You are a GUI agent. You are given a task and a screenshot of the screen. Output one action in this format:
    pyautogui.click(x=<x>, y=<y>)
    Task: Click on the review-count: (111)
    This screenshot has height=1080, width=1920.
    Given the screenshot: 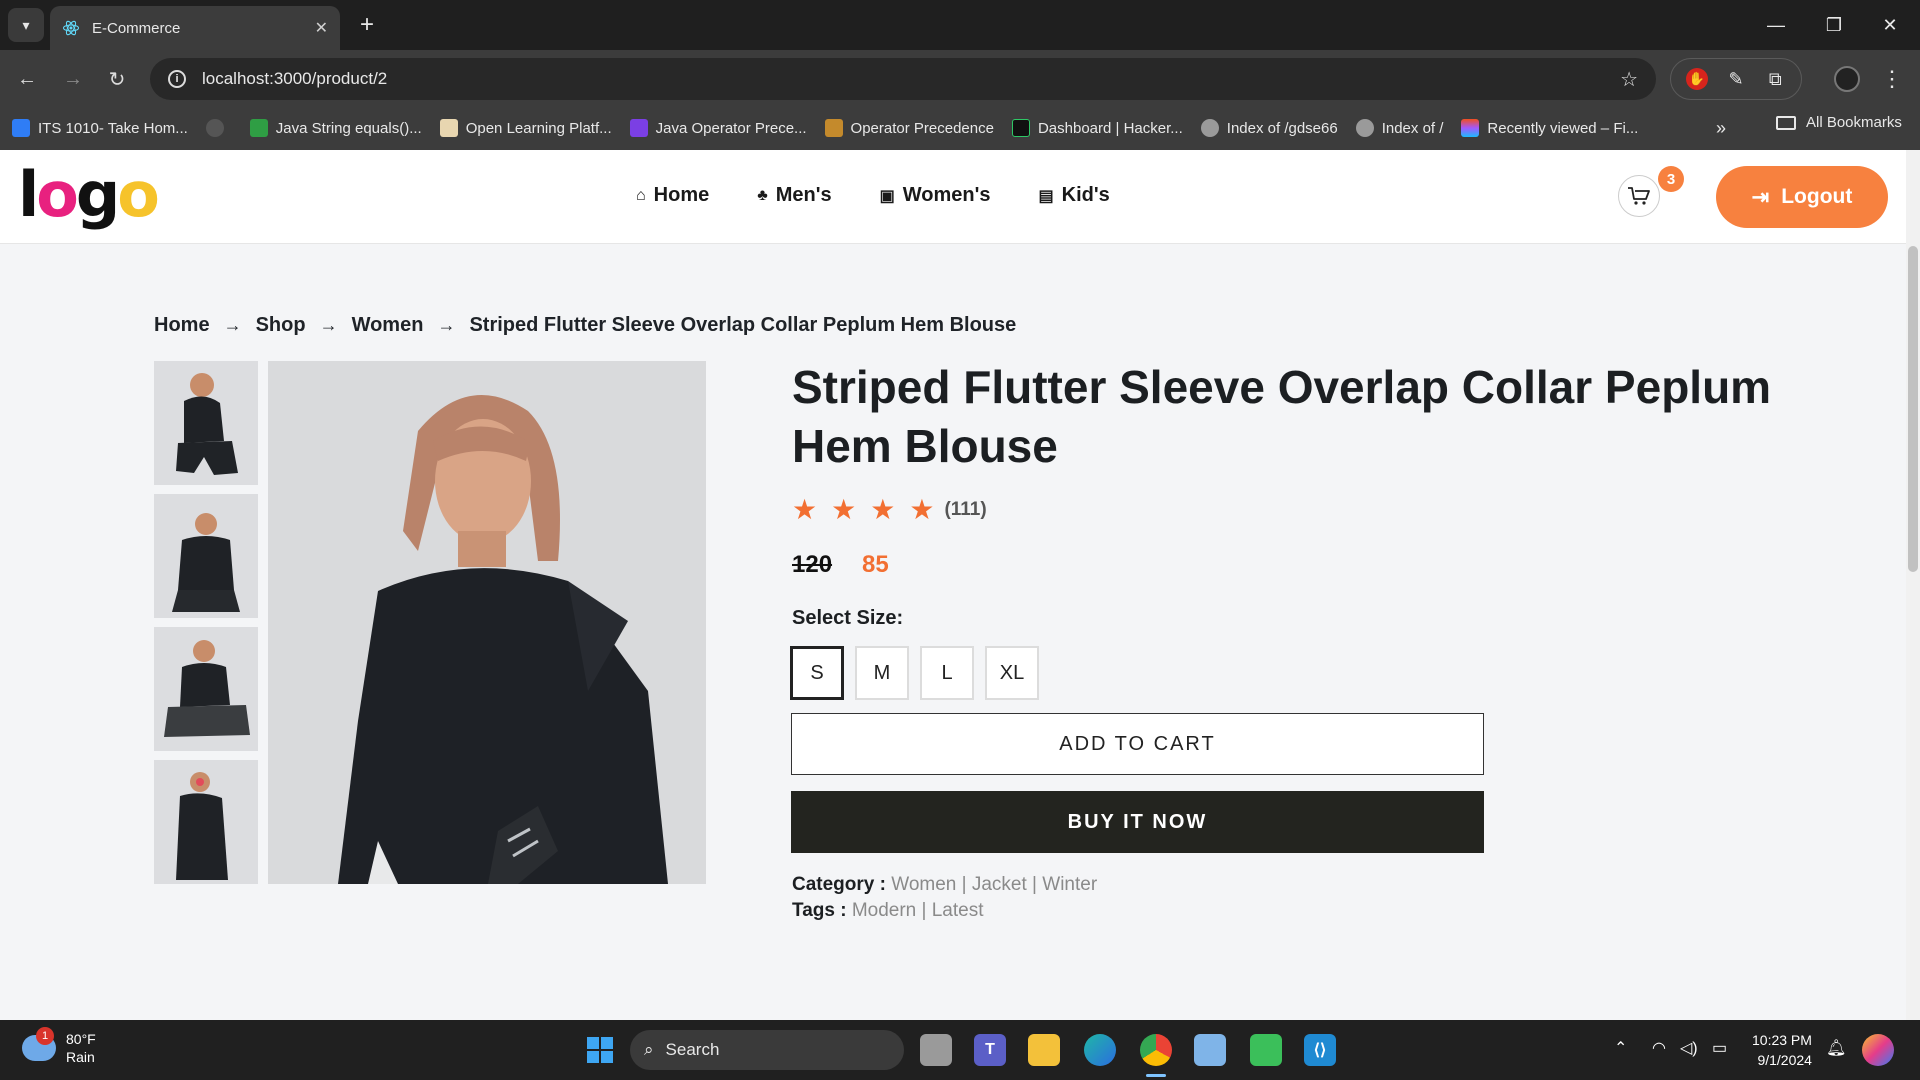 What is the action you would take?
    pyautogui.click(x=965, y=509)
    